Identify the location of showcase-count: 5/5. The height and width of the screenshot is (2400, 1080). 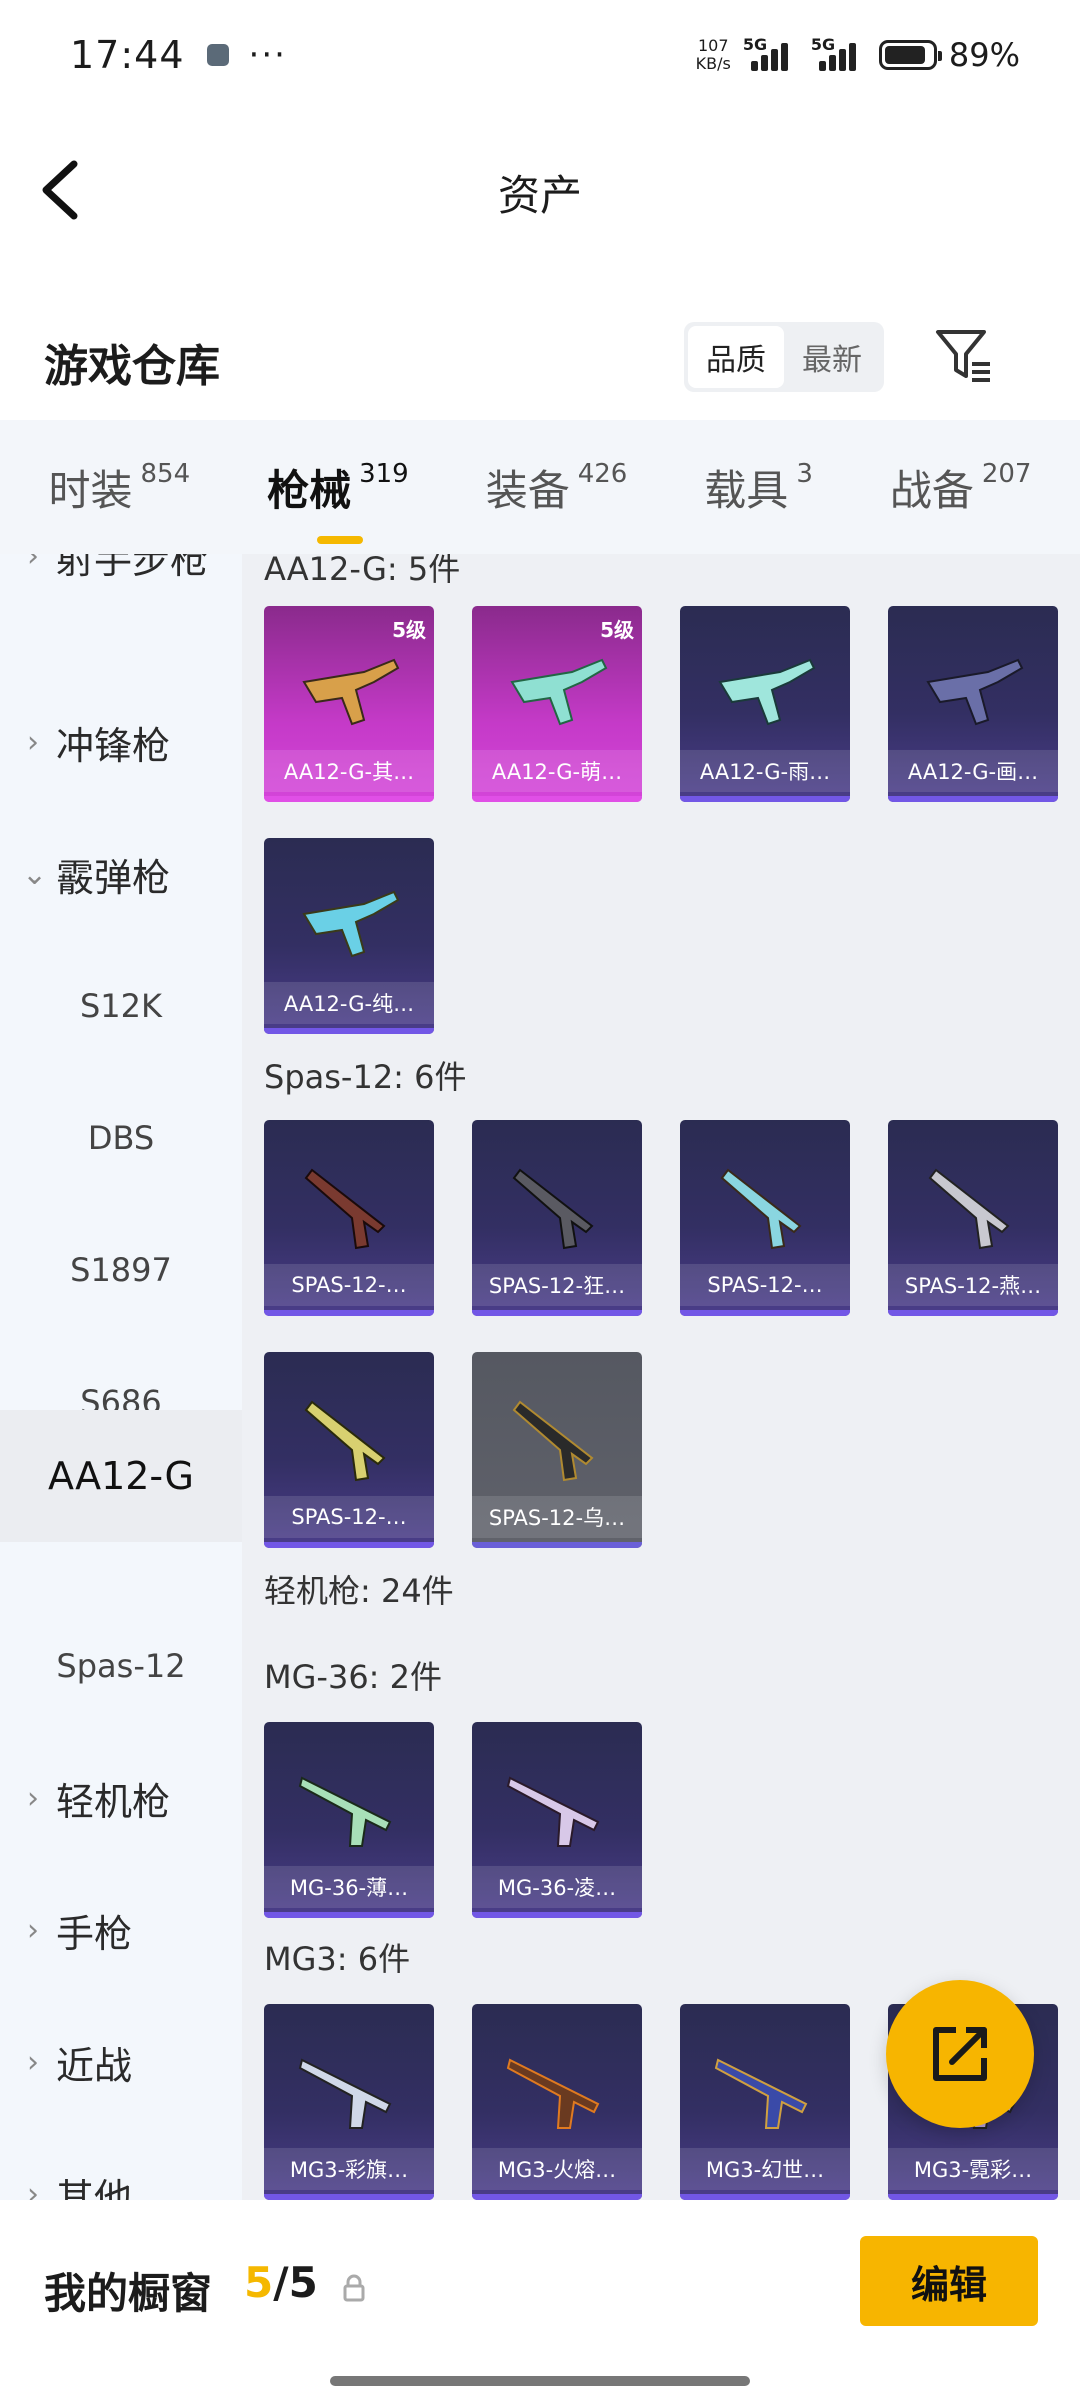
(281, 2282).